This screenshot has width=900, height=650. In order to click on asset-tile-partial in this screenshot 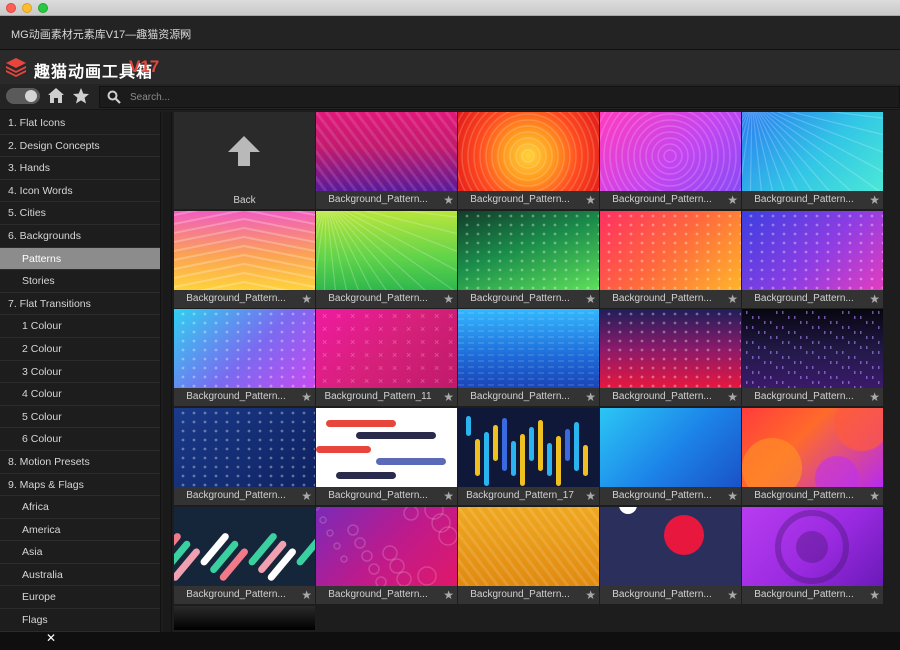, I will do `click(244, 617)`.